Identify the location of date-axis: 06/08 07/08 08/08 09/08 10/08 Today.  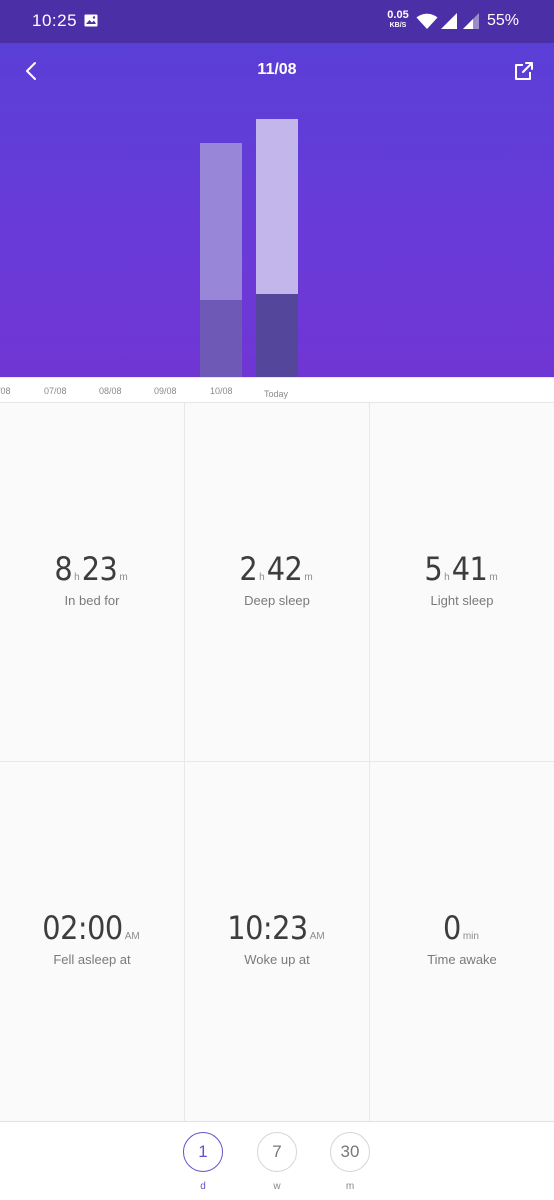
(277, 390).